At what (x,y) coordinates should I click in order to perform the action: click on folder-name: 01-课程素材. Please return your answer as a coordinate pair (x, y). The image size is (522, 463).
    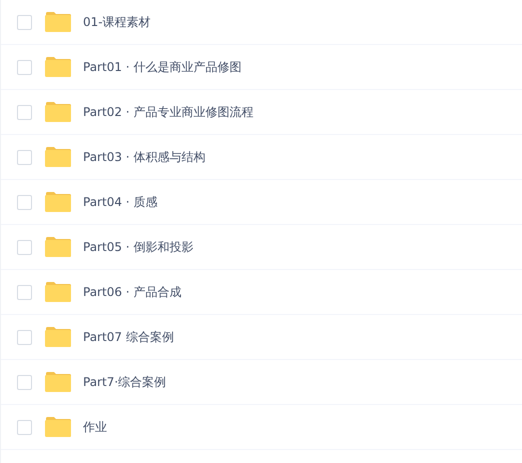
    Looking at the image, I should click on (117, 22).